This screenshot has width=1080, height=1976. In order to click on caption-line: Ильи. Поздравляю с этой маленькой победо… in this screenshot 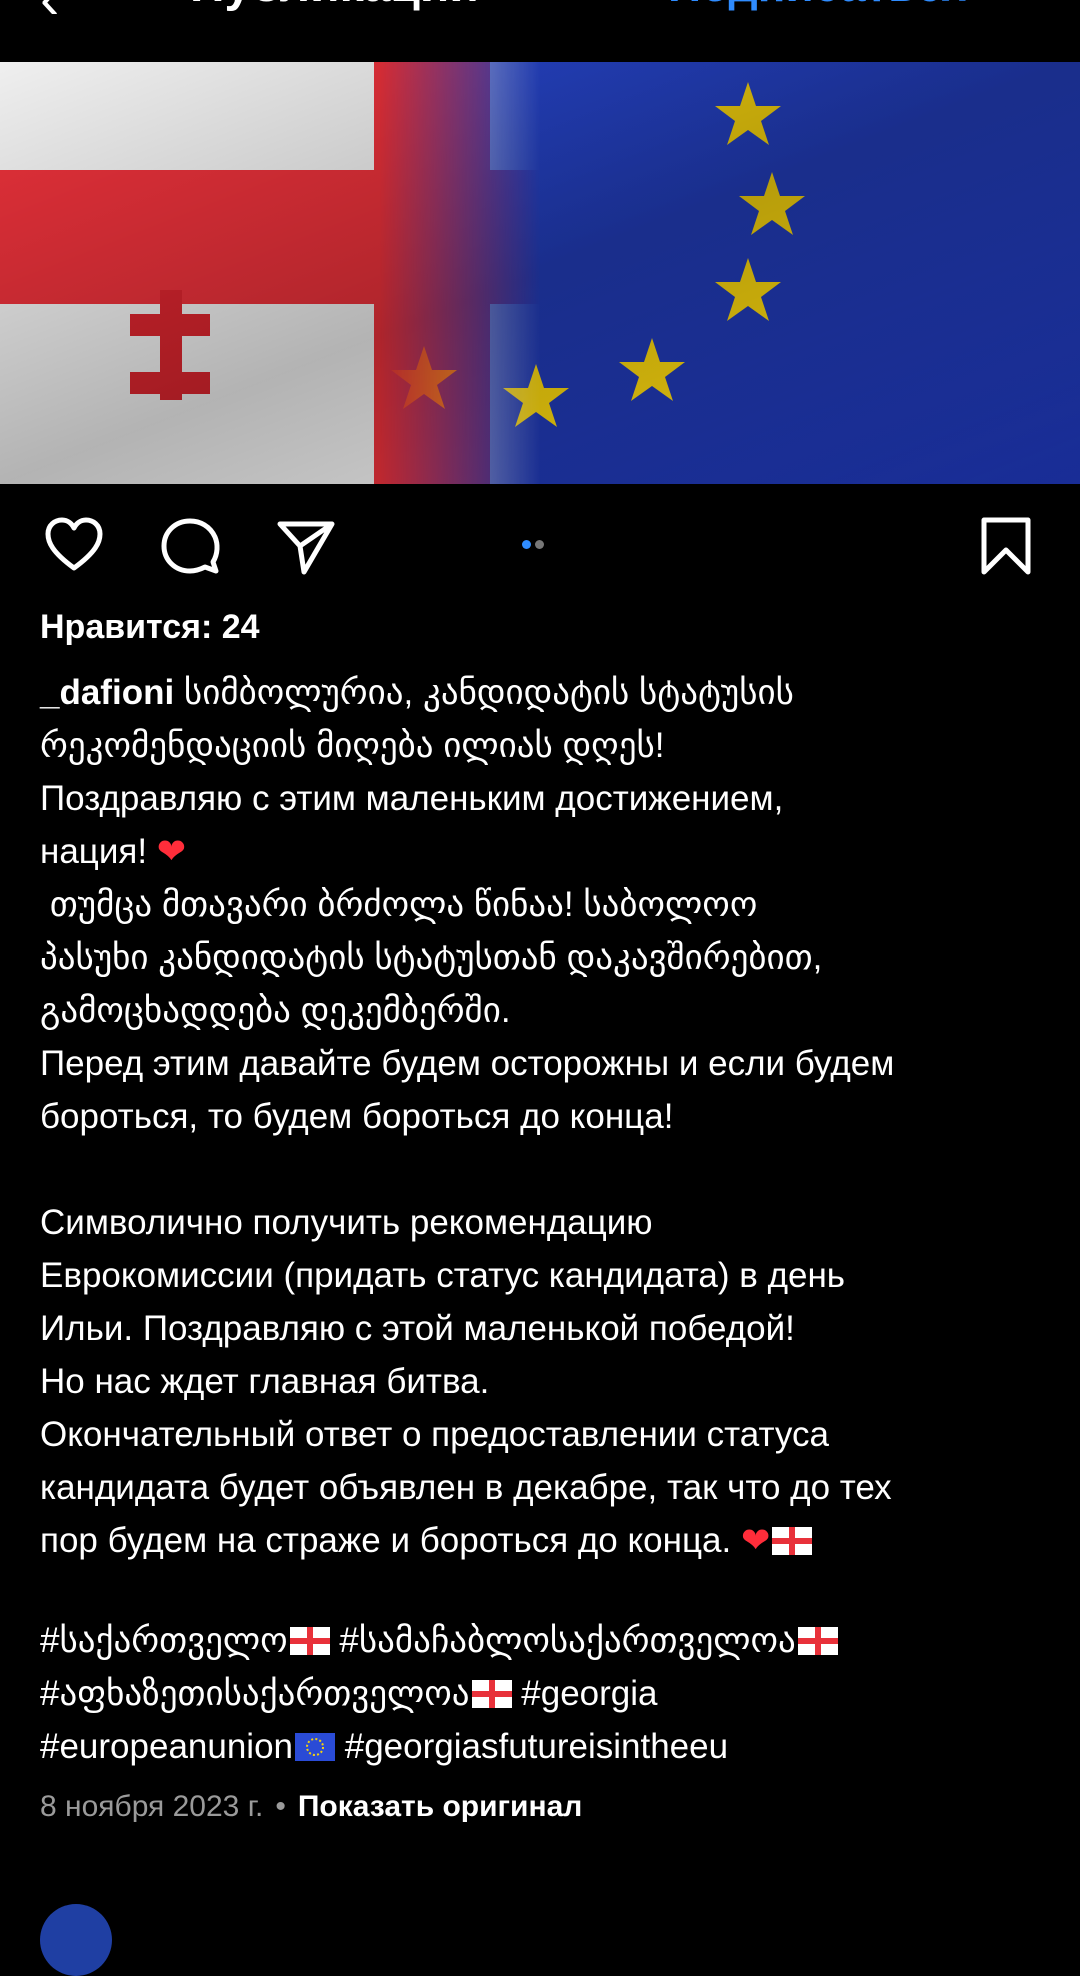, I will do `click(417, 1328)`.